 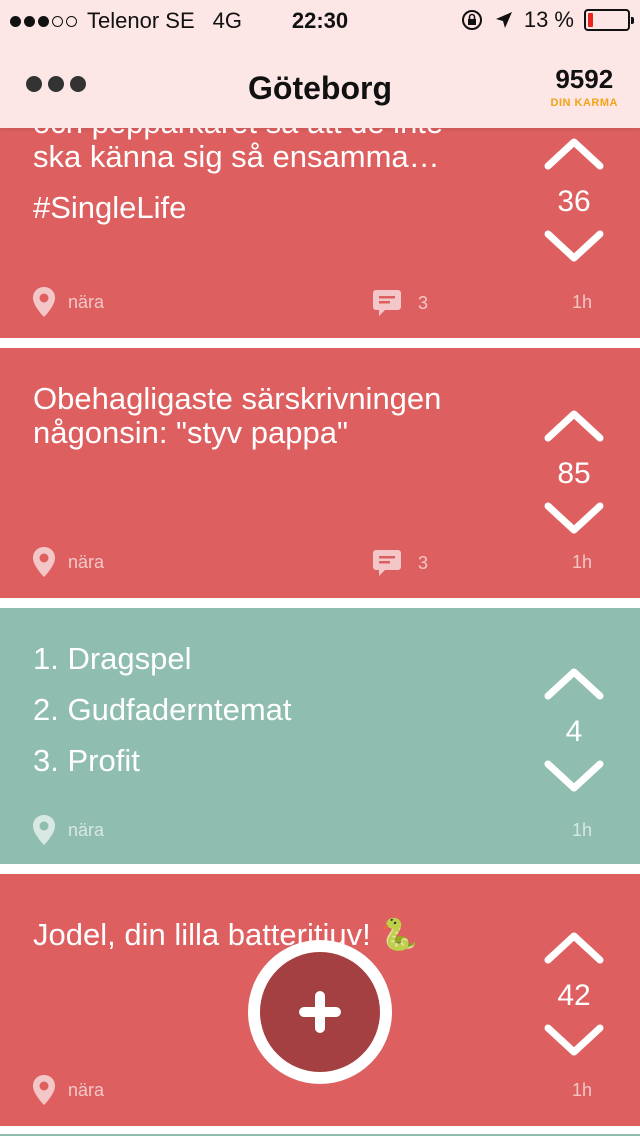 What do you see at coordinates (112, 658) in the screenshot?
I see `list-item: 1. Dragspel` at bounding box center [112, 658].